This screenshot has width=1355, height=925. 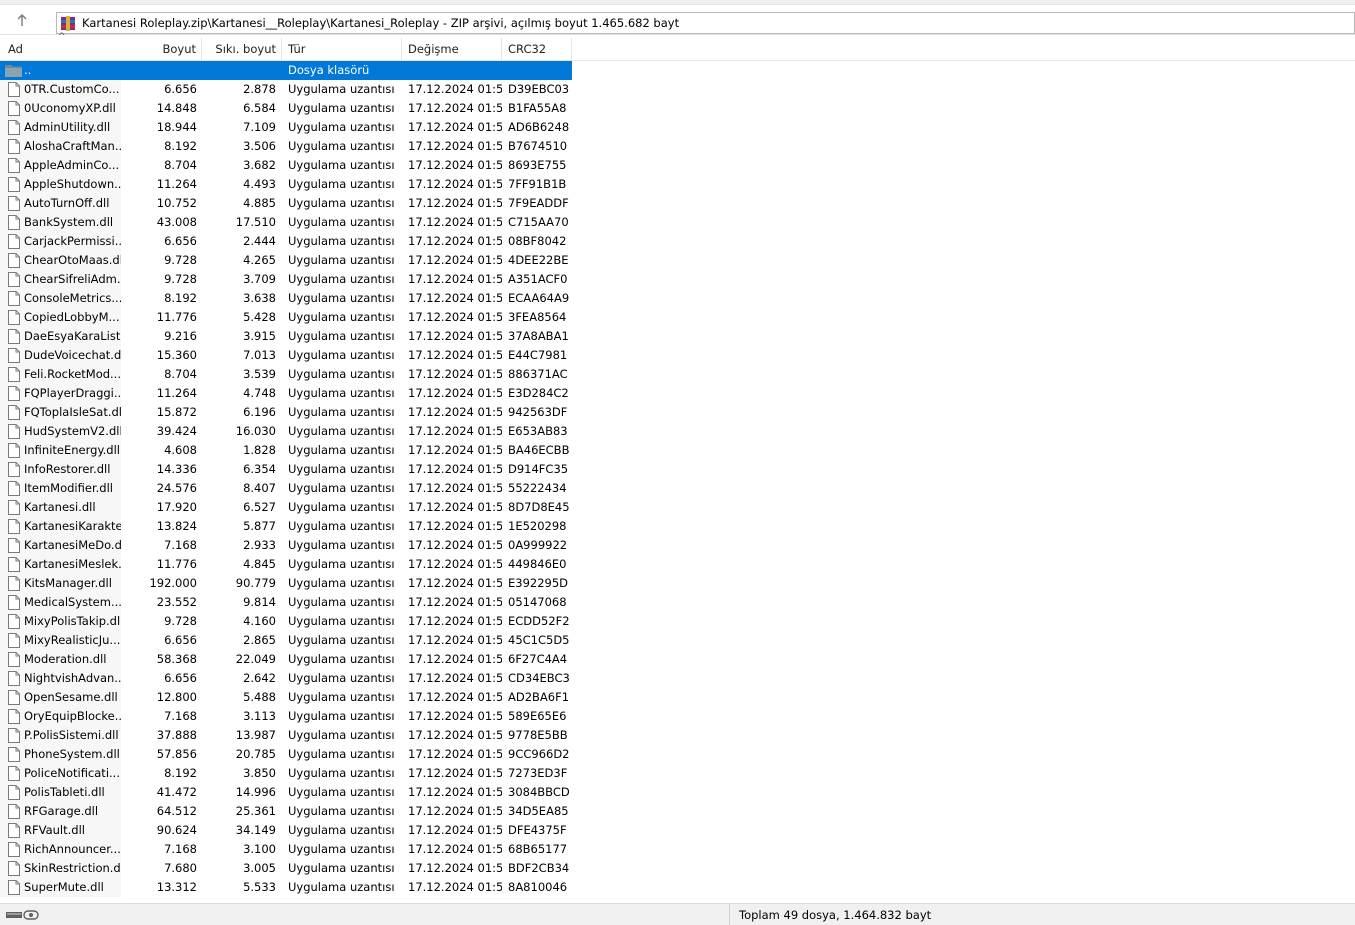 What do you see at coordinates (537, 830) in the screenshot?
I see `file-crc: DFE4375F` at bounding box center [537, 830].